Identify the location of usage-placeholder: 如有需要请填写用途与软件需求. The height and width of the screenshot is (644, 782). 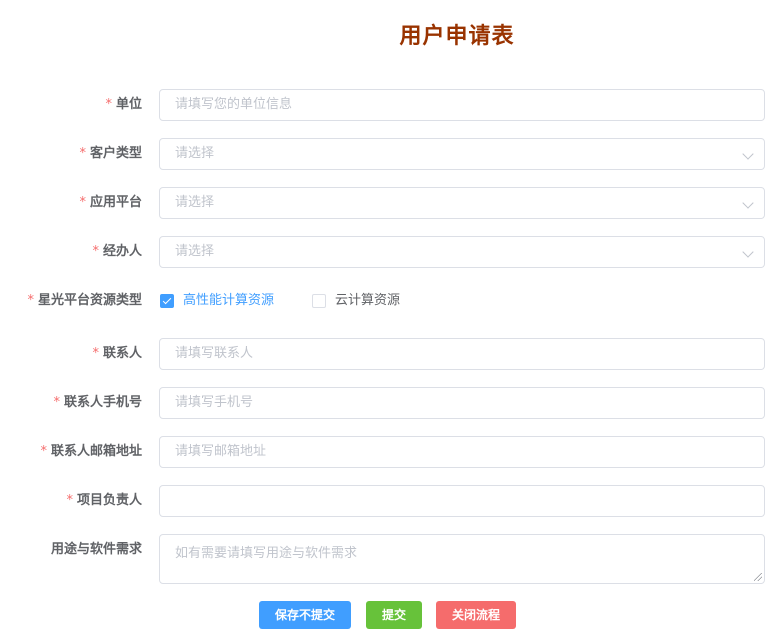
(266, 553).